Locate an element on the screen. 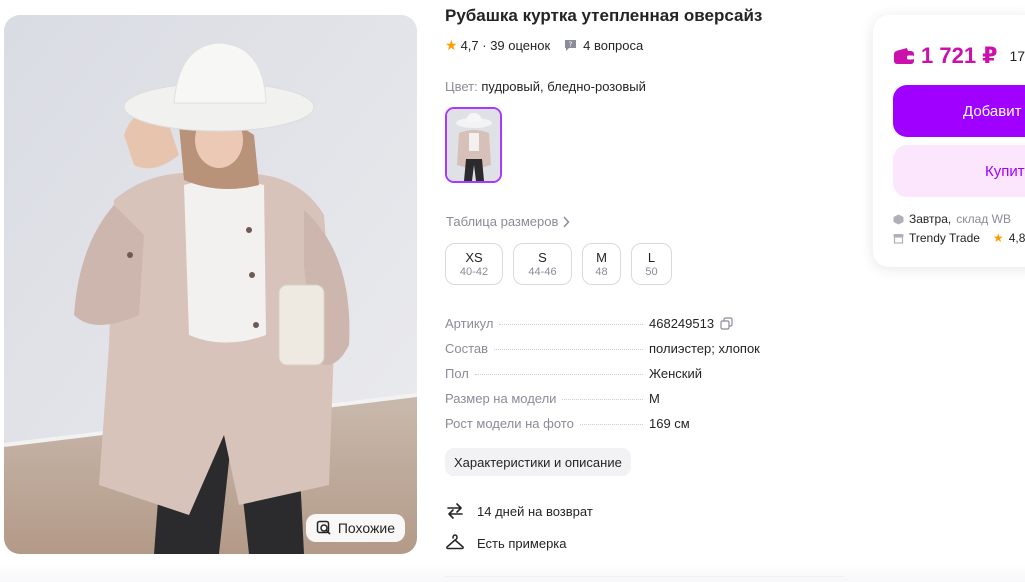  reviews-count: 39 оценок is located at coordinates (520, 45).